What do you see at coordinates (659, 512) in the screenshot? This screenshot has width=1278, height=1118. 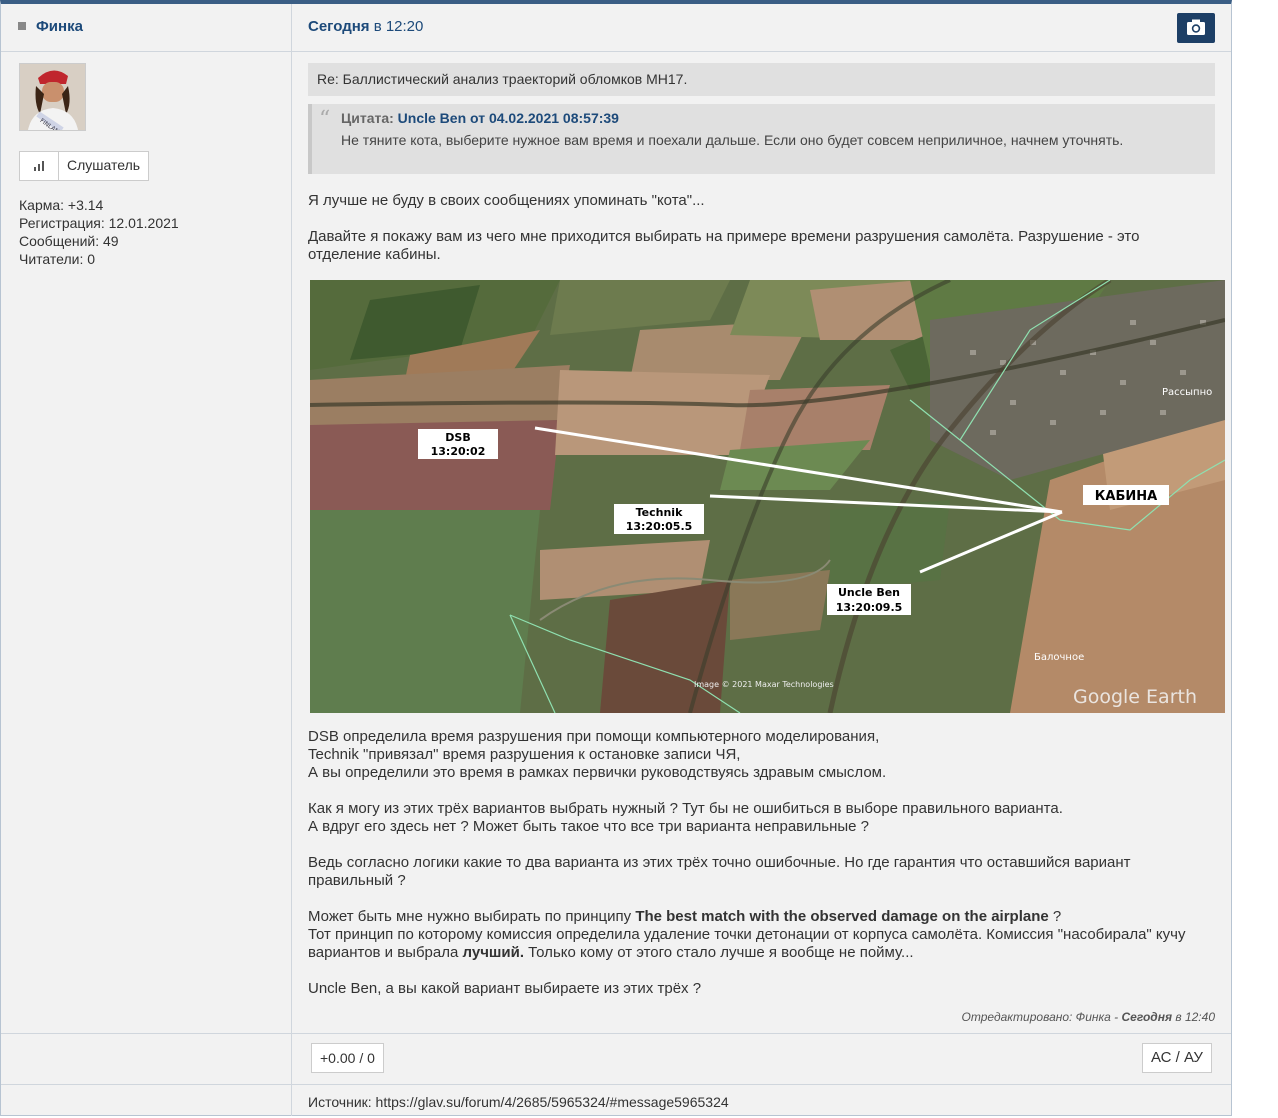 I see `map-label-technik: Technik` at bounding box center [659, 512].